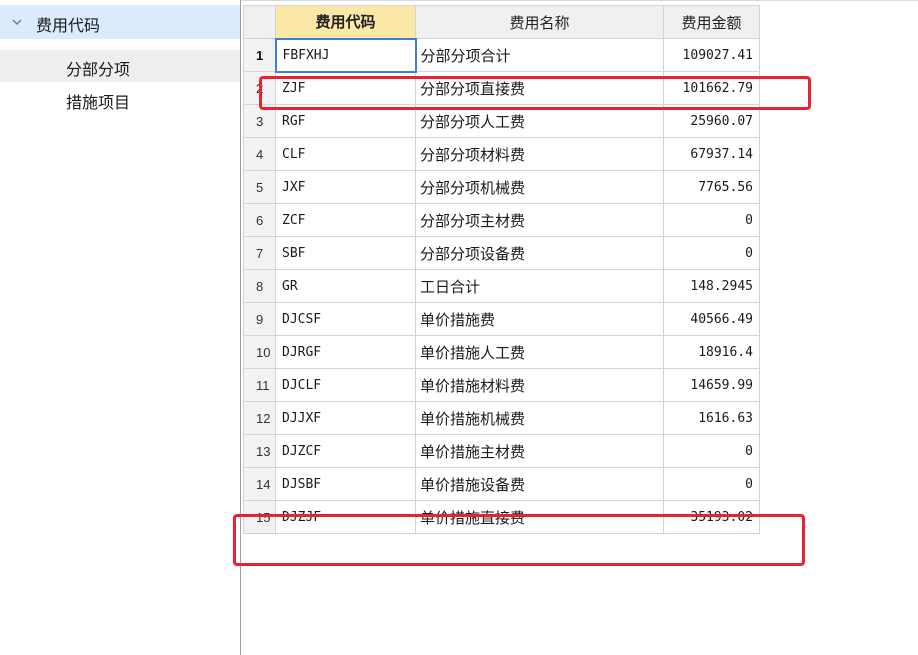 This screenshot has width=918, height=655. Describe the element at coordinates (17, 22) in the screenshot. I see `chevron-down-icon` at that location.